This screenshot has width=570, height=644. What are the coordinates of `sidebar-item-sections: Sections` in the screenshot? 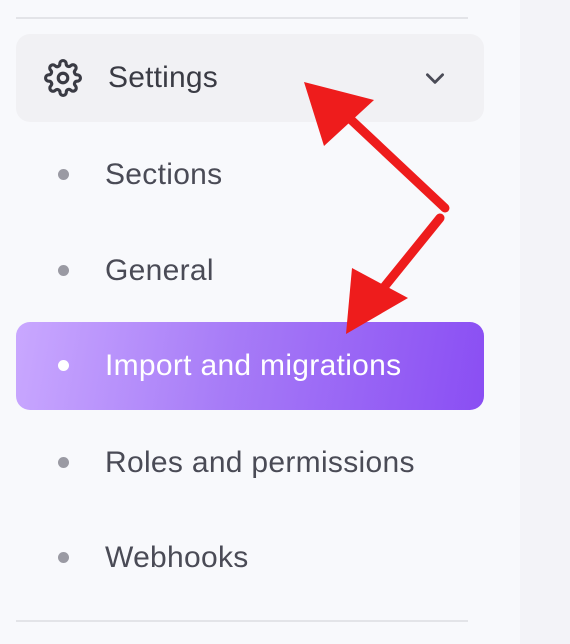 It's located at (250, 175).